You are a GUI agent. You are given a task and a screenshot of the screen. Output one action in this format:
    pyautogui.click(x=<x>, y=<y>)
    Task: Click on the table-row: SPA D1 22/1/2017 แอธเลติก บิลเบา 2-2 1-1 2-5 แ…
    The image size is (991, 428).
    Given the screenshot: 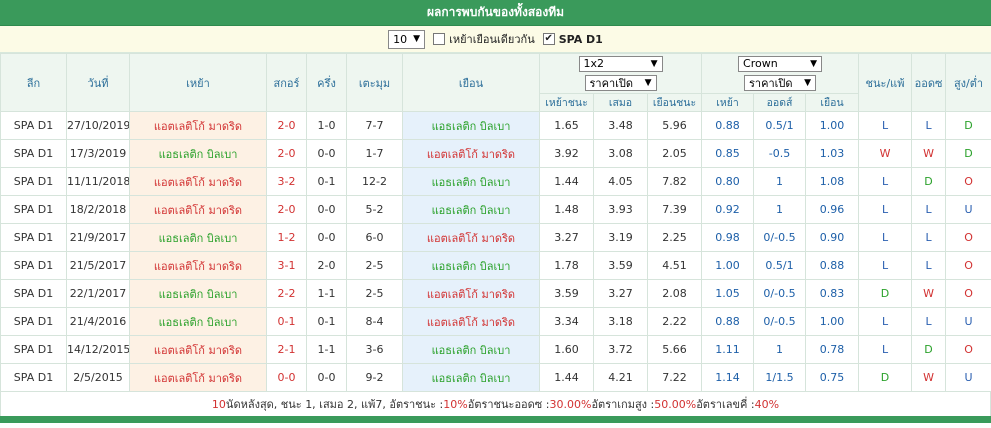 What is the action you would take?
    pyautogui.click(x=495, y=293)
    